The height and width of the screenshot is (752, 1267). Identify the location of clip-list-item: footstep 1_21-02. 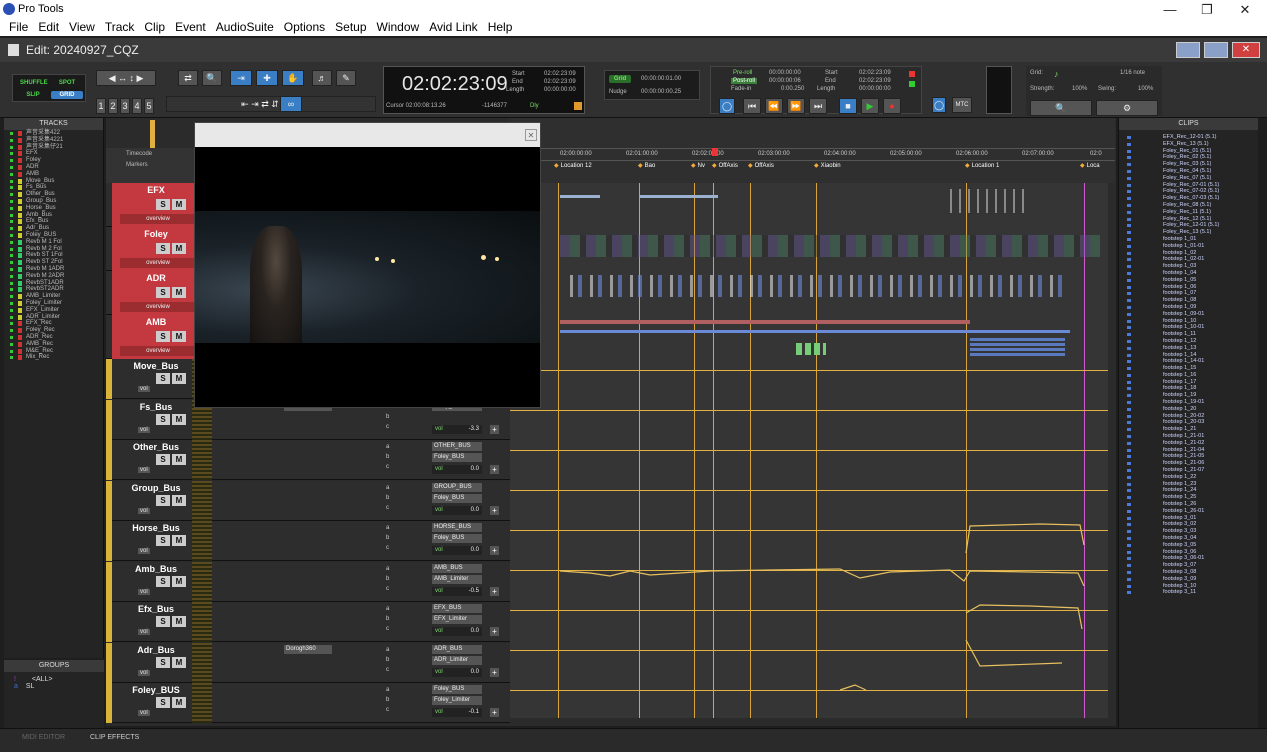
(1188, 443).